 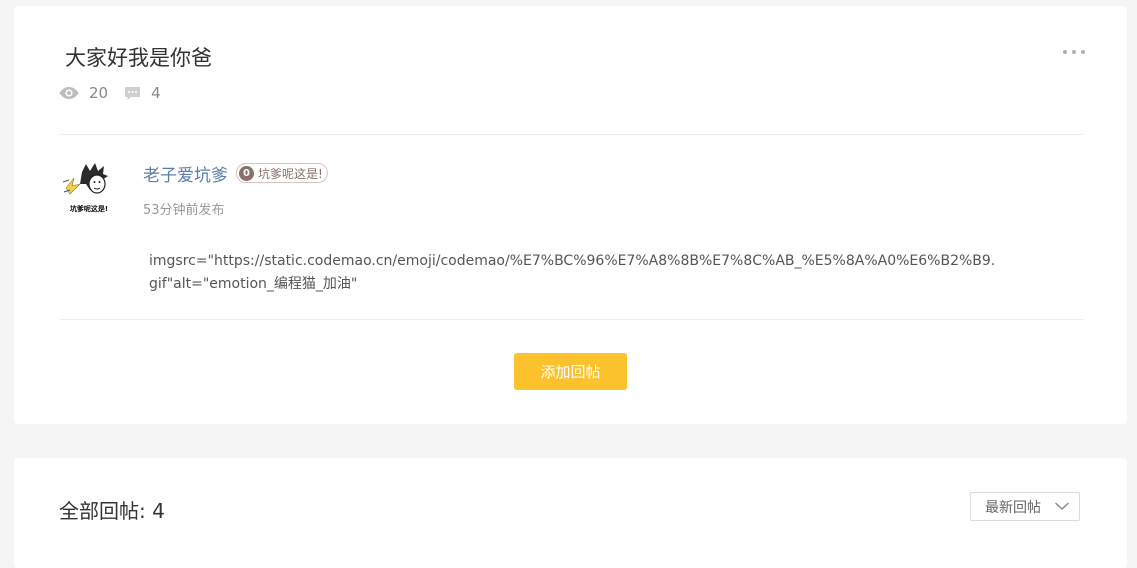 What do you see at coordinates (184, 210) in the screenshot?
I see `post-time: 53分钟前发布` at bounding box center [184, 210].